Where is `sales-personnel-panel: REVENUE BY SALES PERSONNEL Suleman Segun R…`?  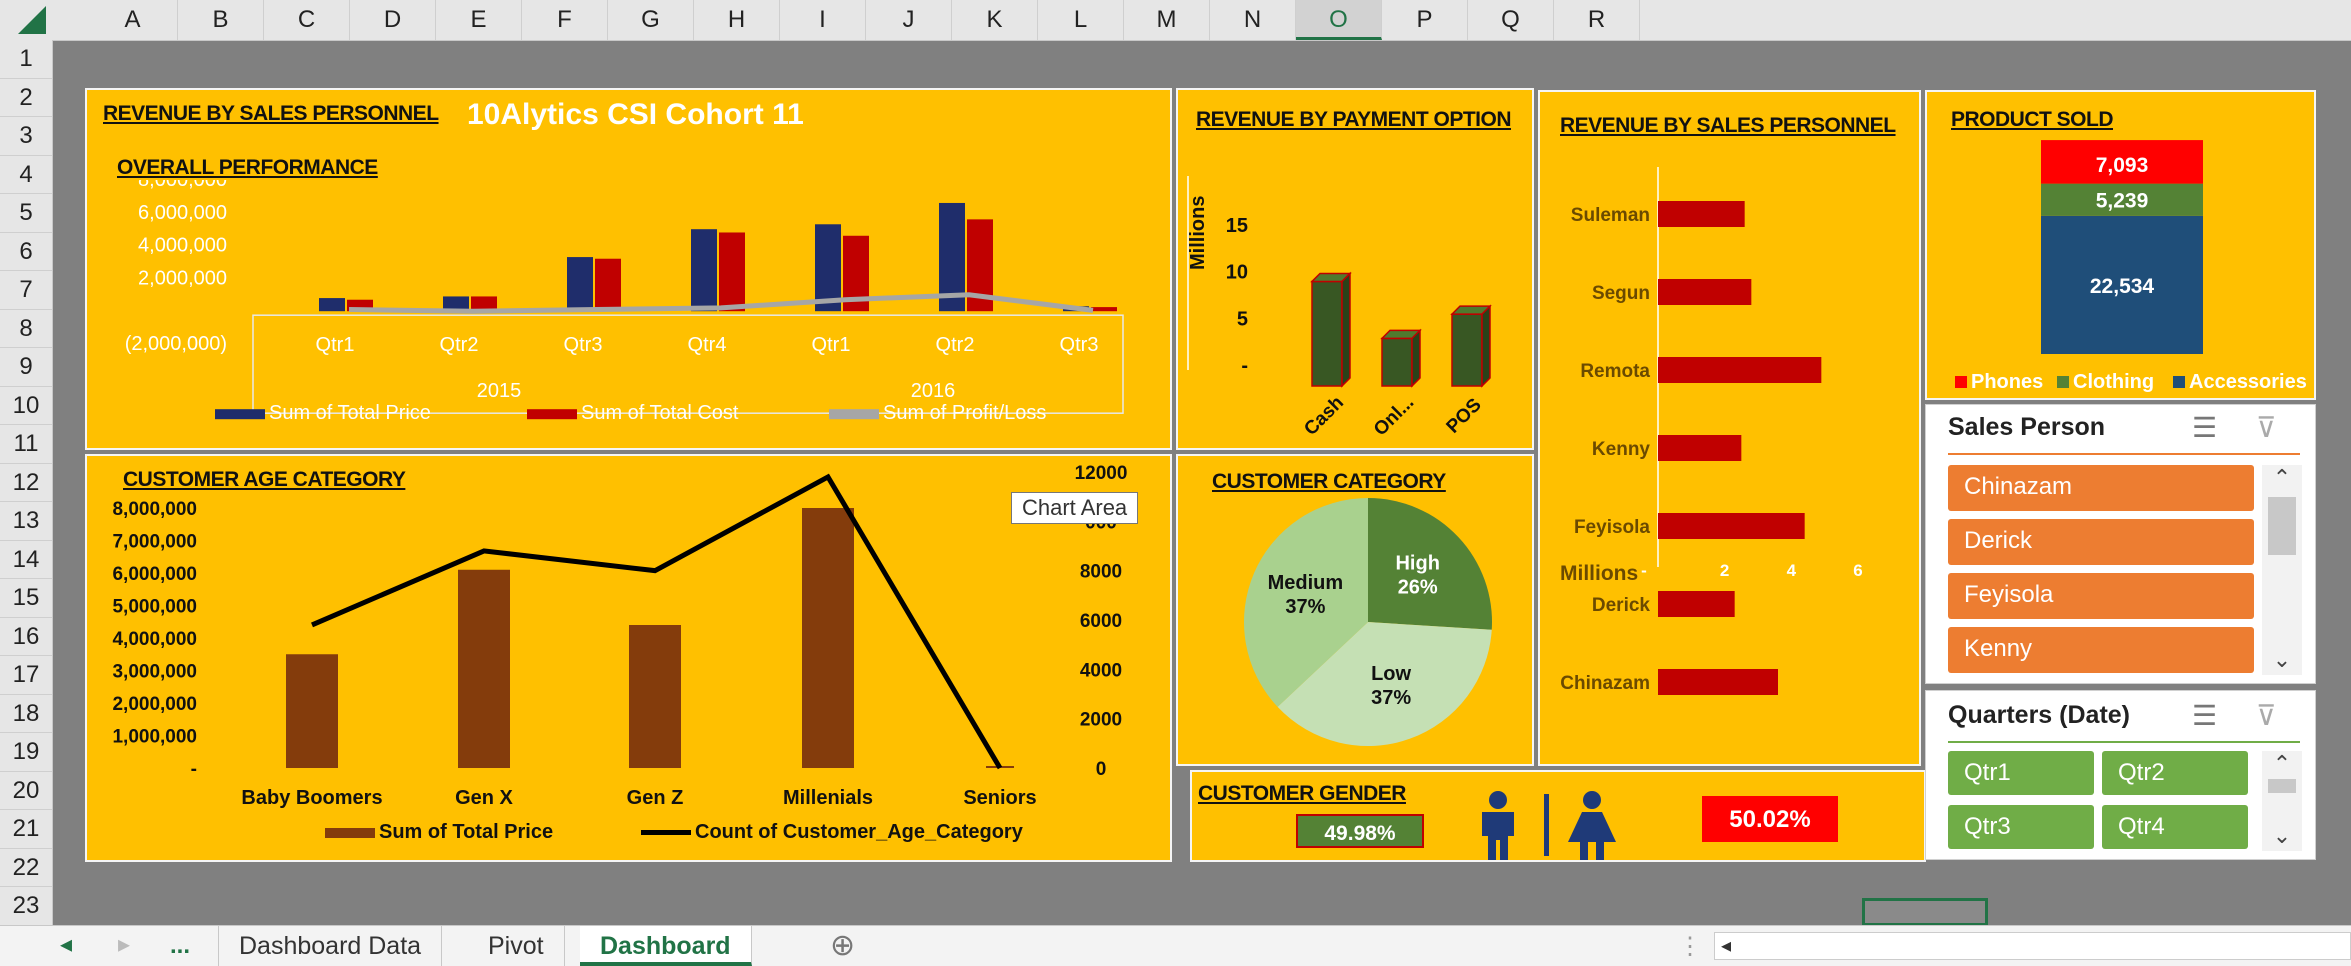 sales-personnel-panel: REVENUE BY SALES PERSONNEL Suleman Segun R… is located at coordinates (1729, 428).